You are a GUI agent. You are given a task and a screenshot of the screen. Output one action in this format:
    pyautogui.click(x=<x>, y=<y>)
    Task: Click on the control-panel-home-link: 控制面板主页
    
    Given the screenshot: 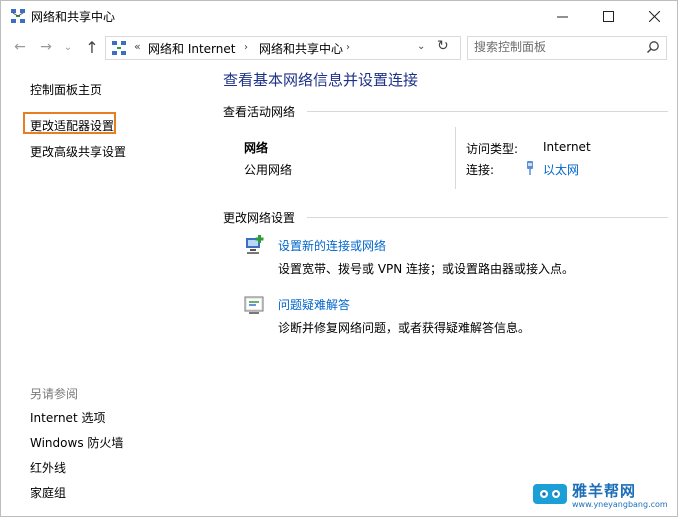 What is the action you would take?
    pyautogui.click(x=66, y=89)
    